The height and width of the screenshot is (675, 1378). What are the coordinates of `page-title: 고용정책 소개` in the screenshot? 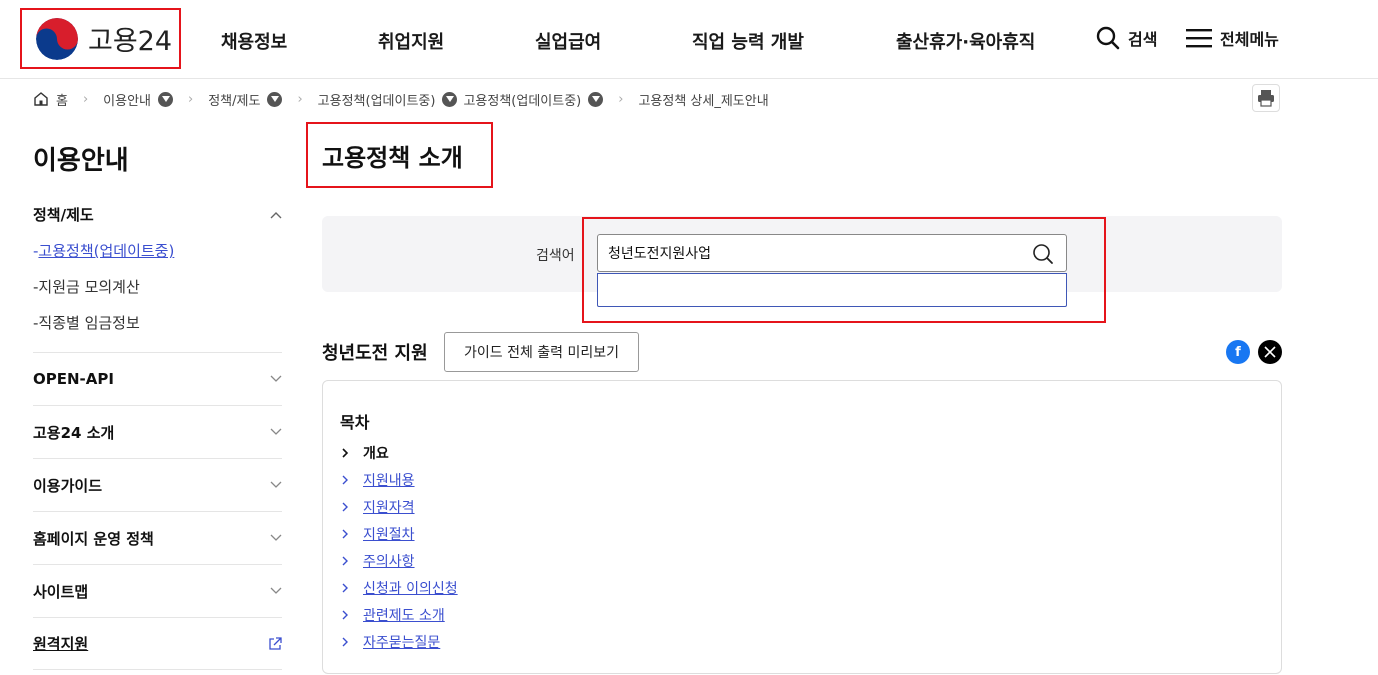 It's located at (399, 155).